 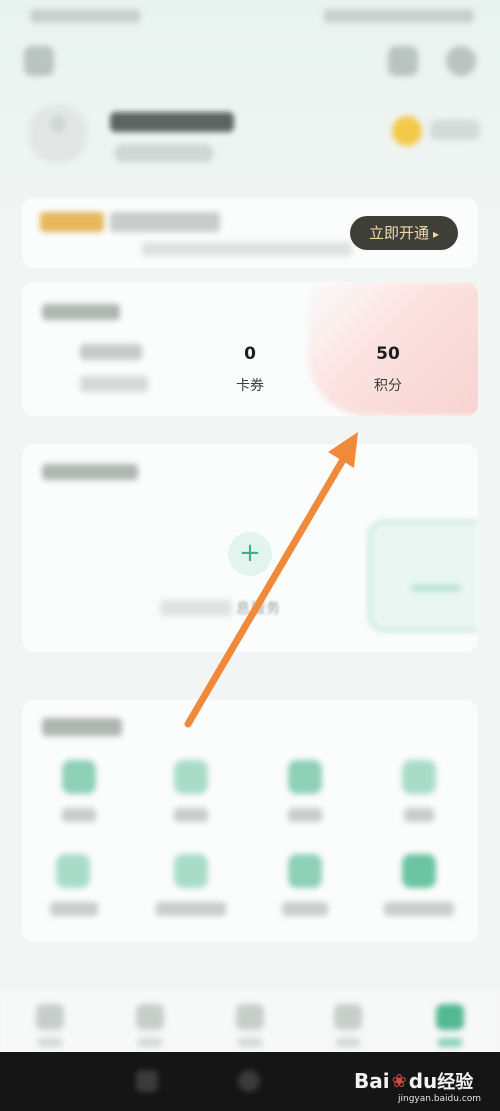 I want to click on baidu-paw-icon: ❀, so click(x=399, y=1081).